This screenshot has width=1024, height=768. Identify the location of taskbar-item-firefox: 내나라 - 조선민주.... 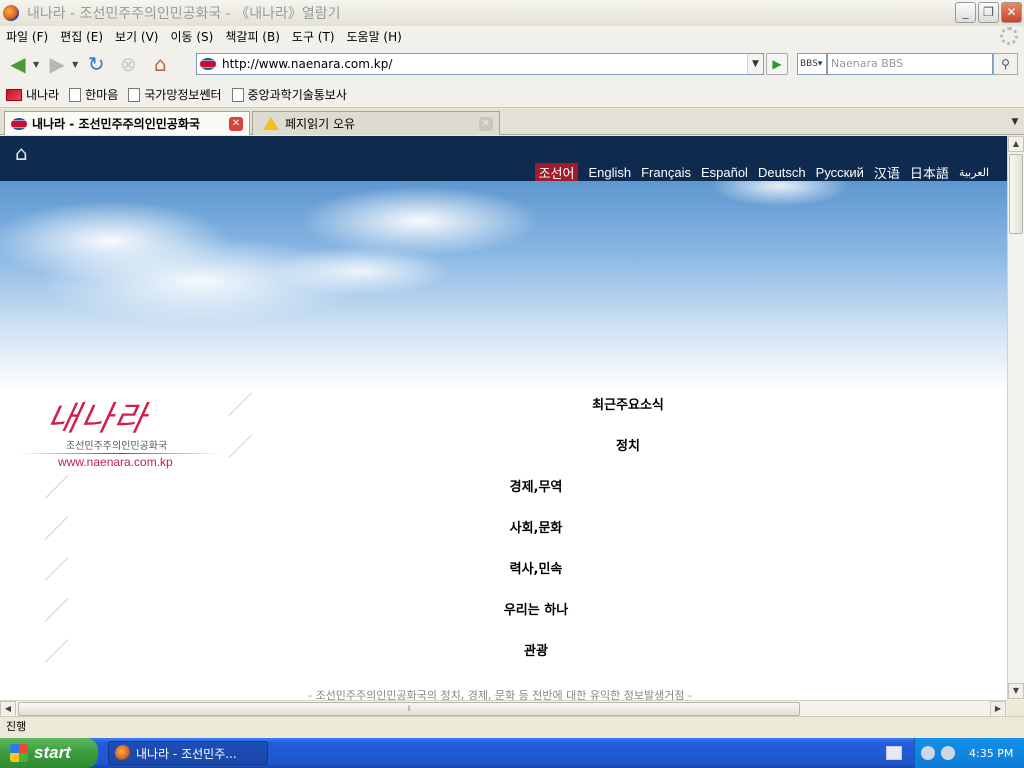
(188, 753).